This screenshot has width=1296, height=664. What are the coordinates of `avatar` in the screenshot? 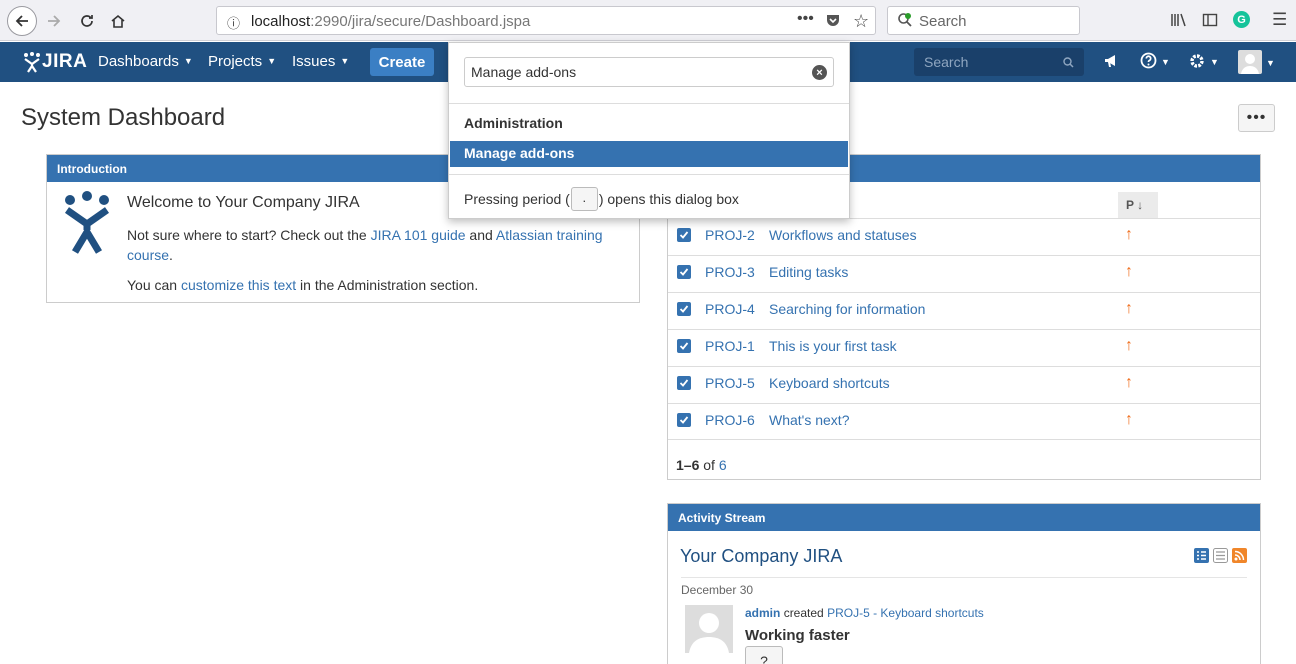 It's located at (709, 629).